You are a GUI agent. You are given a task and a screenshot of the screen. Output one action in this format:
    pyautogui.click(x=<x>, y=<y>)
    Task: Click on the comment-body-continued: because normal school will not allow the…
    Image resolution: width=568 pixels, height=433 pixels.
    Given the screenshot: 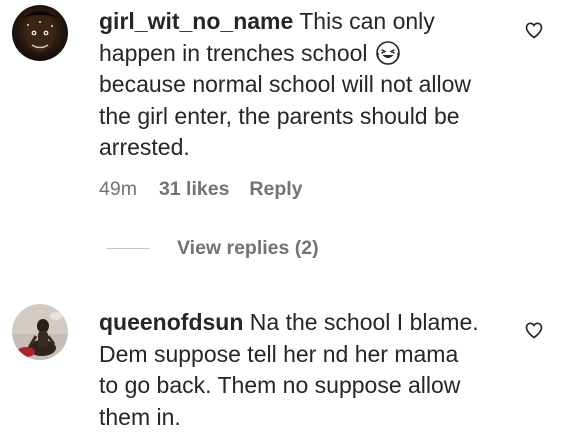 What is the action you would take?
    pyautogui.click(x=285, y=116)
    